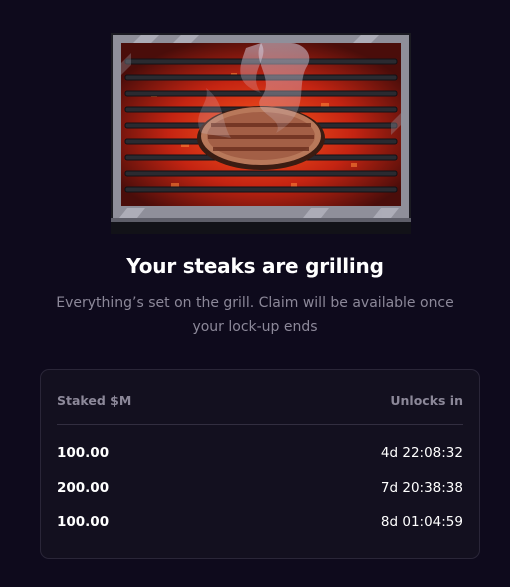 The image size is (510, 587). Describe the element at coordinates (260, 490) in the screenshot. I see `table-row: 200.00 7d 20:38:38` at that location.